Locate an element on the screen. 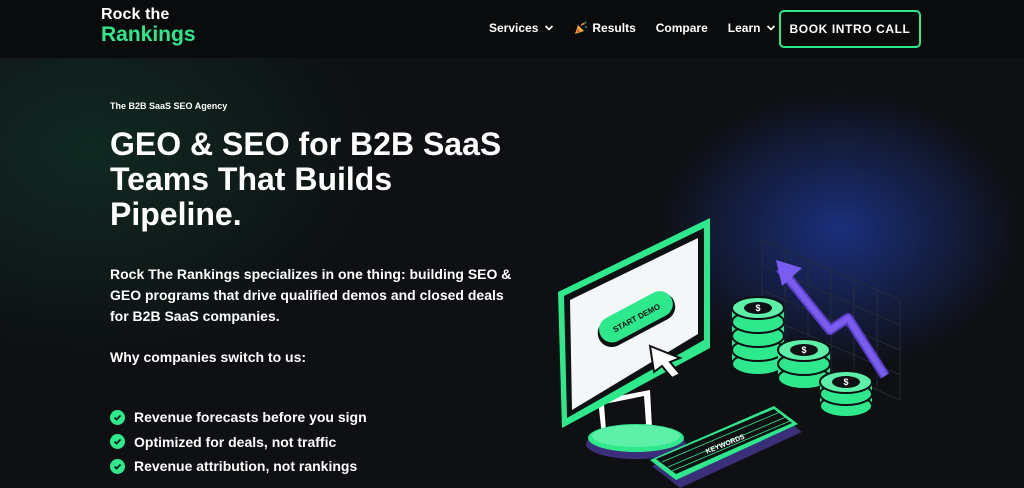  benefit-item: Revenue attribution, not rankings is located at coordinates (238, 466).